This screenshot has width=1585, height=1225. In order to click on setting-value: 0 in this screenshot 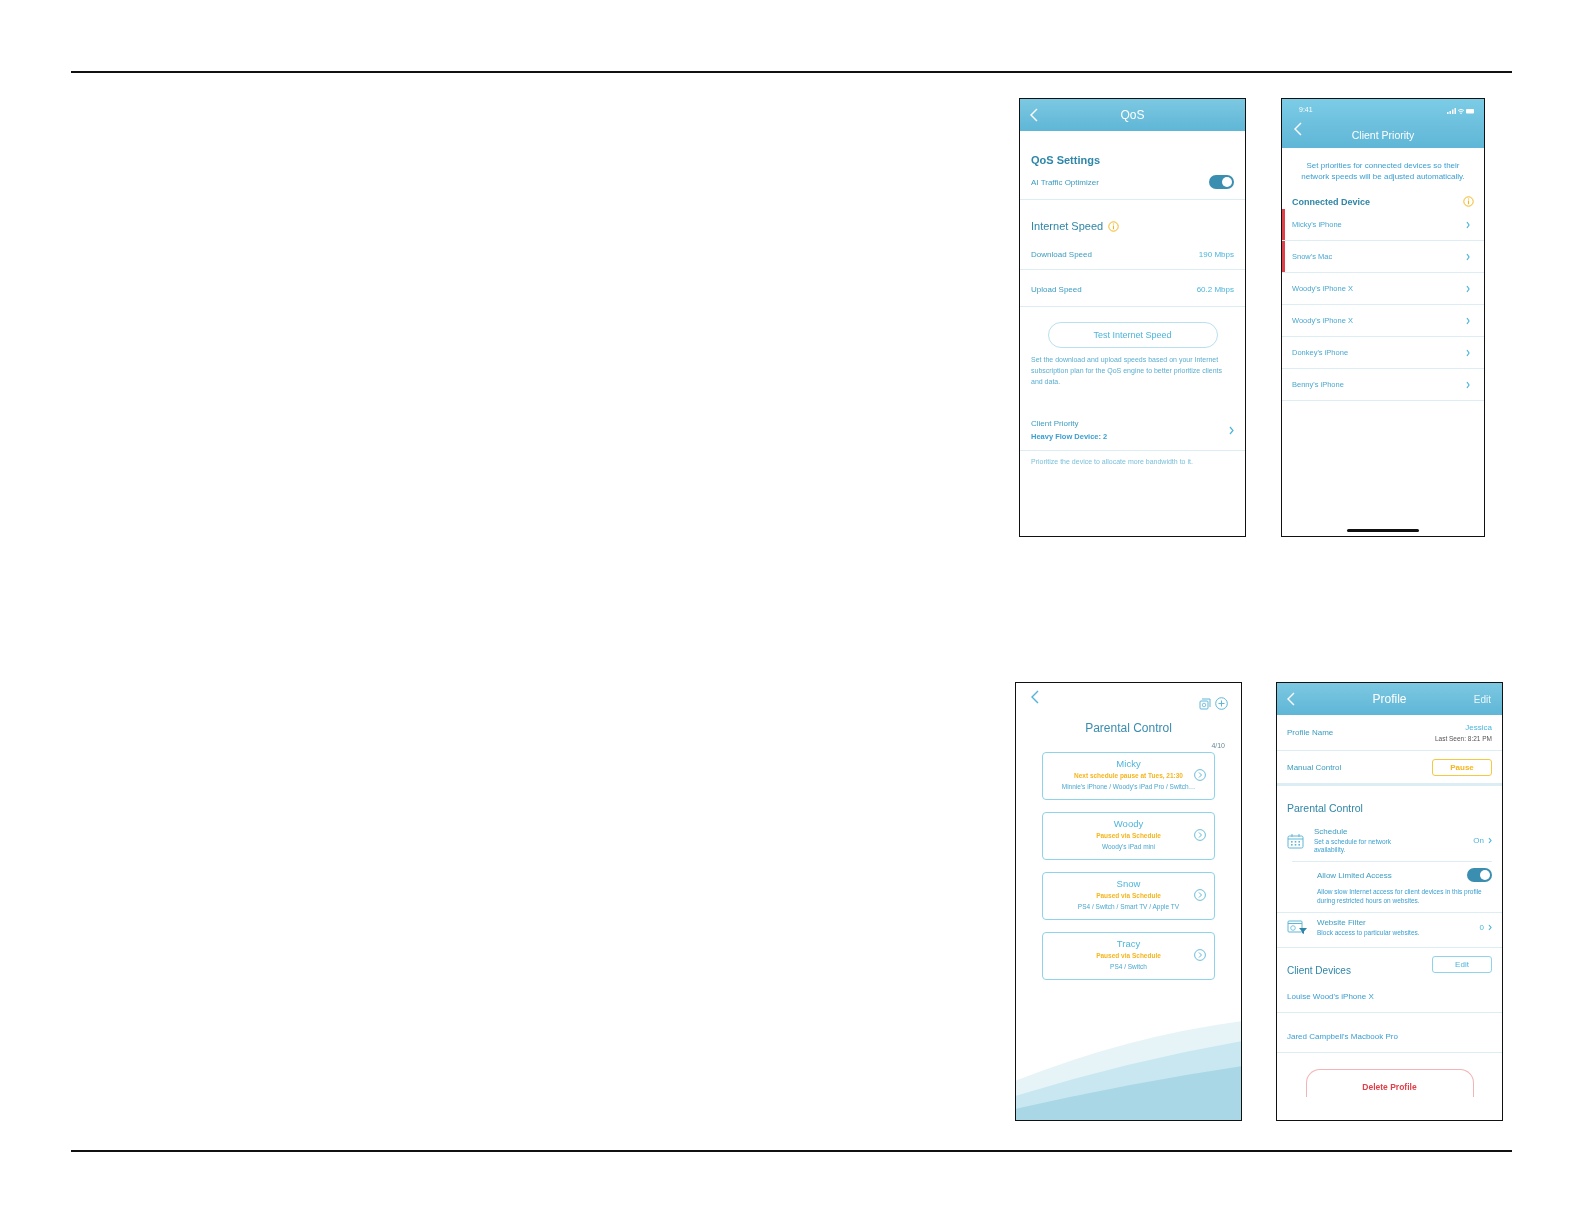, I will do `click(1481, 927)`.